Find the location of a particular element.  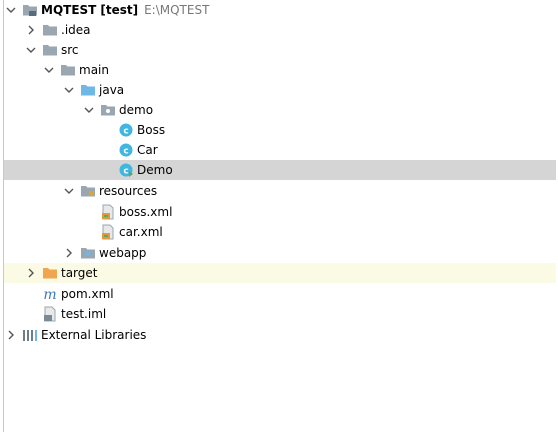

web-folder-icon is located at coordinates (88, 253).